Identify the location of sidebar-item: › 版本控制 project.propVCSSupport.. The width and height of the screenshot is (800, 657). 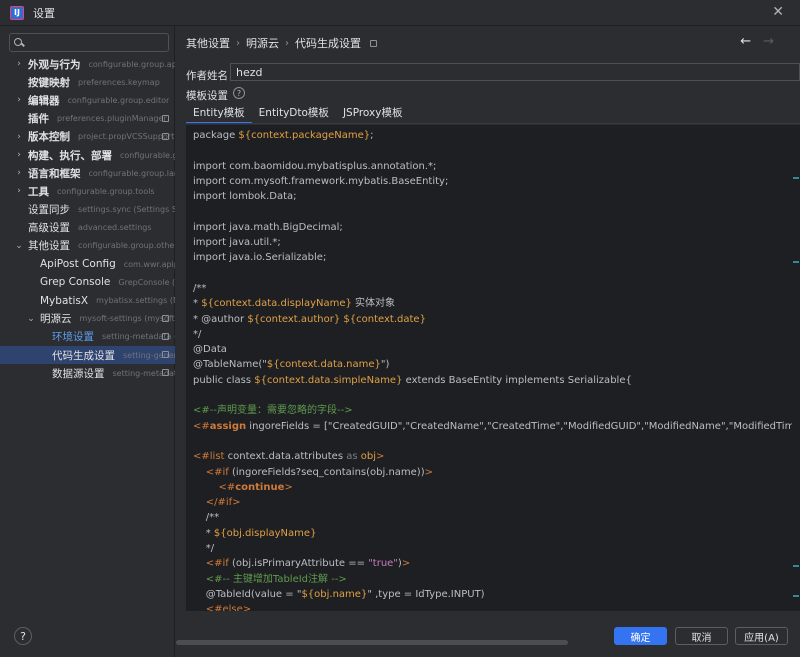
(87, 137).